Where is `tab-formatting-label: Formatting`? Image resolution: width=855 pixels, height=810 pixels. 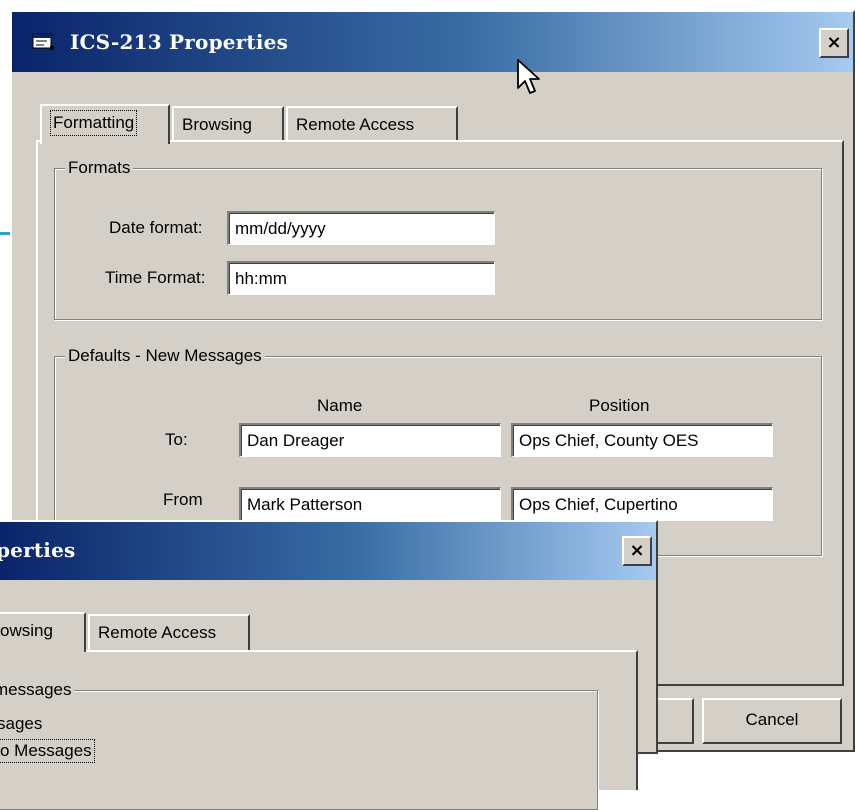
tab-formatting-label: Formatting is located at coordinates (94, 123).